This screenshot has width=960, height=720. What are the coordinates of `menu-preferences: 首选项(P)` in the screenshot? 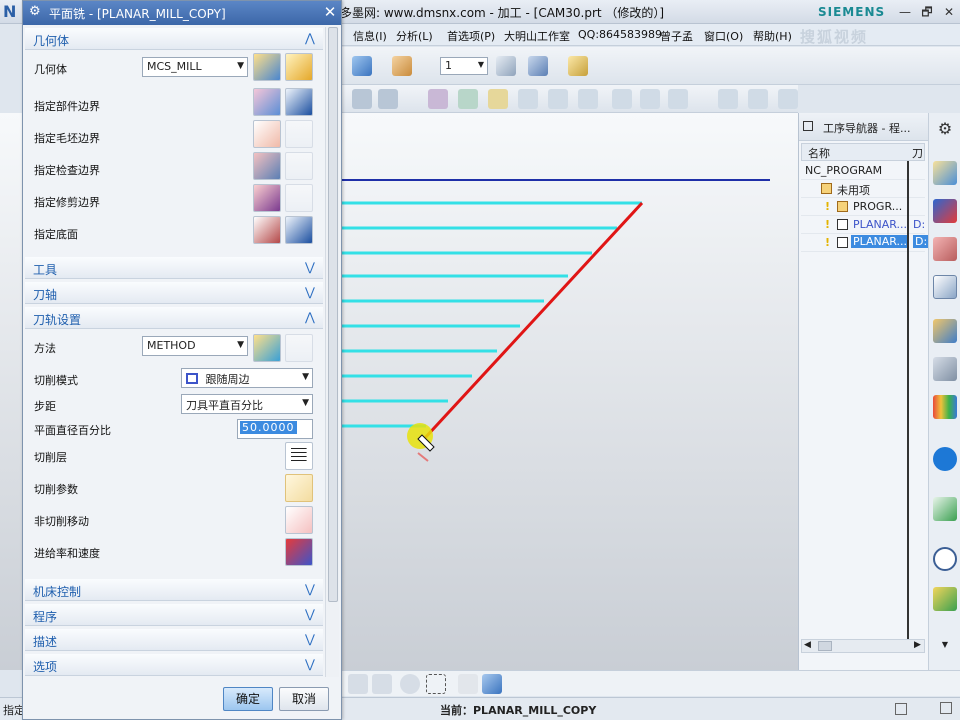 It's located at (471, 36).